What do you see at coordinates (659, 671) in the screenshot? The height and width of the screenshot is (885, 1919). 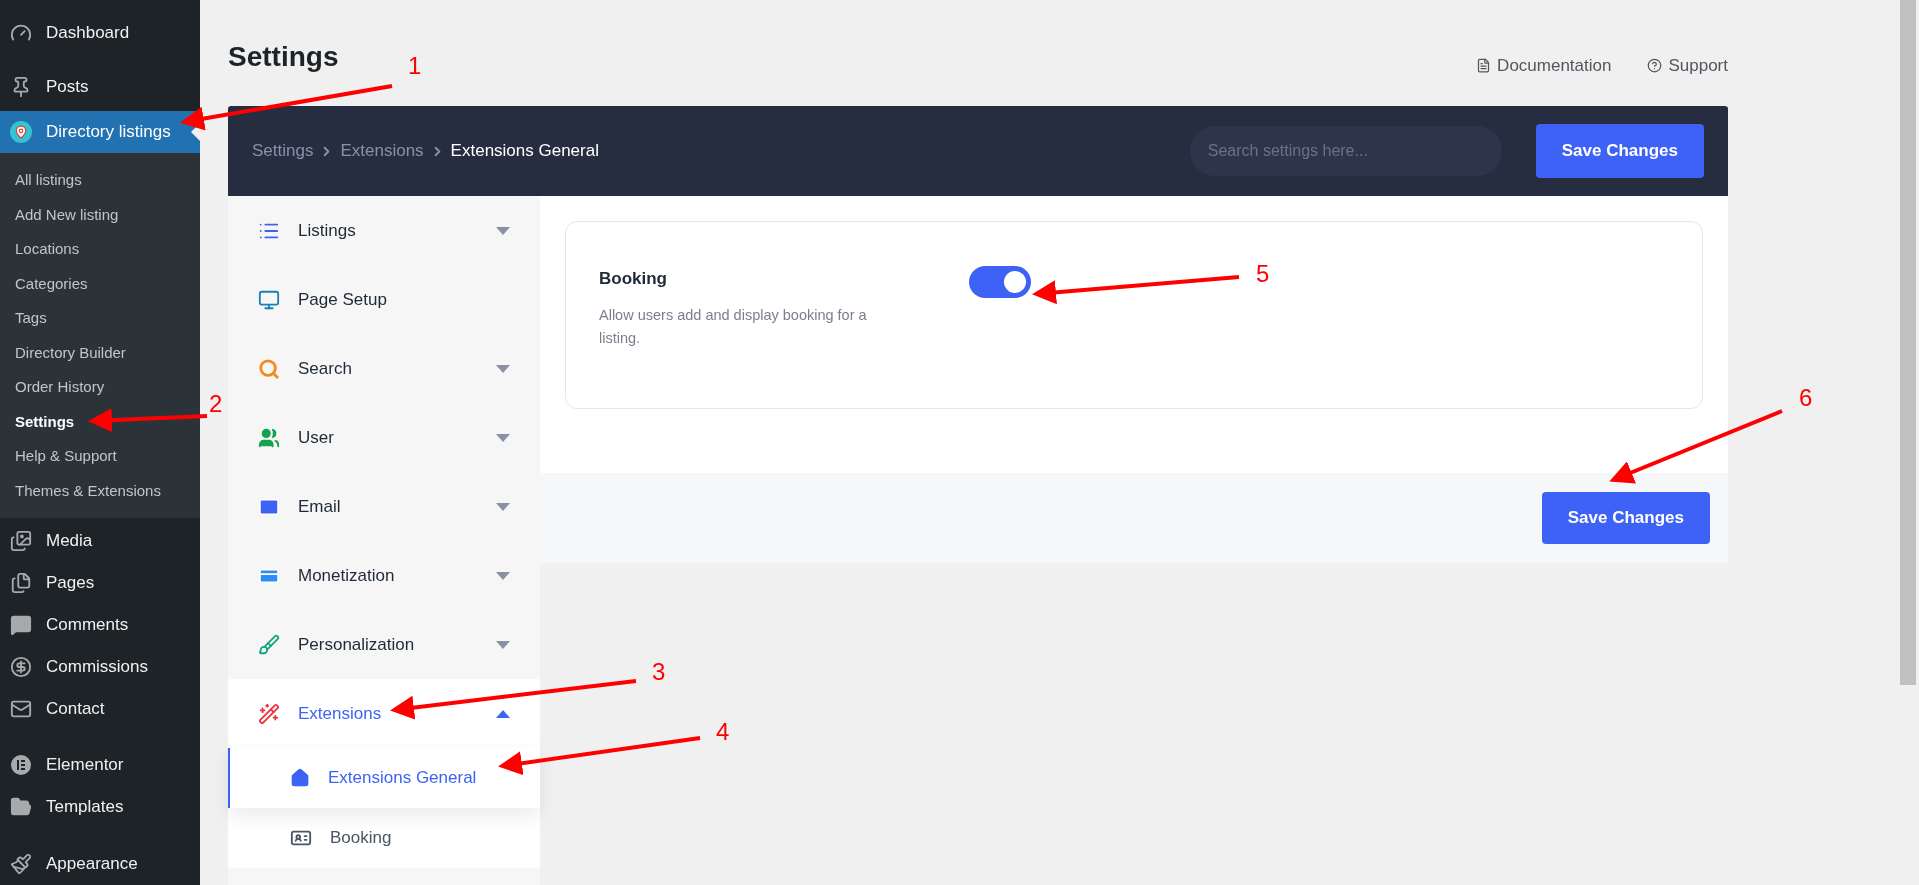 I see `annotation-number: 3` at bounding box center [659, 671].